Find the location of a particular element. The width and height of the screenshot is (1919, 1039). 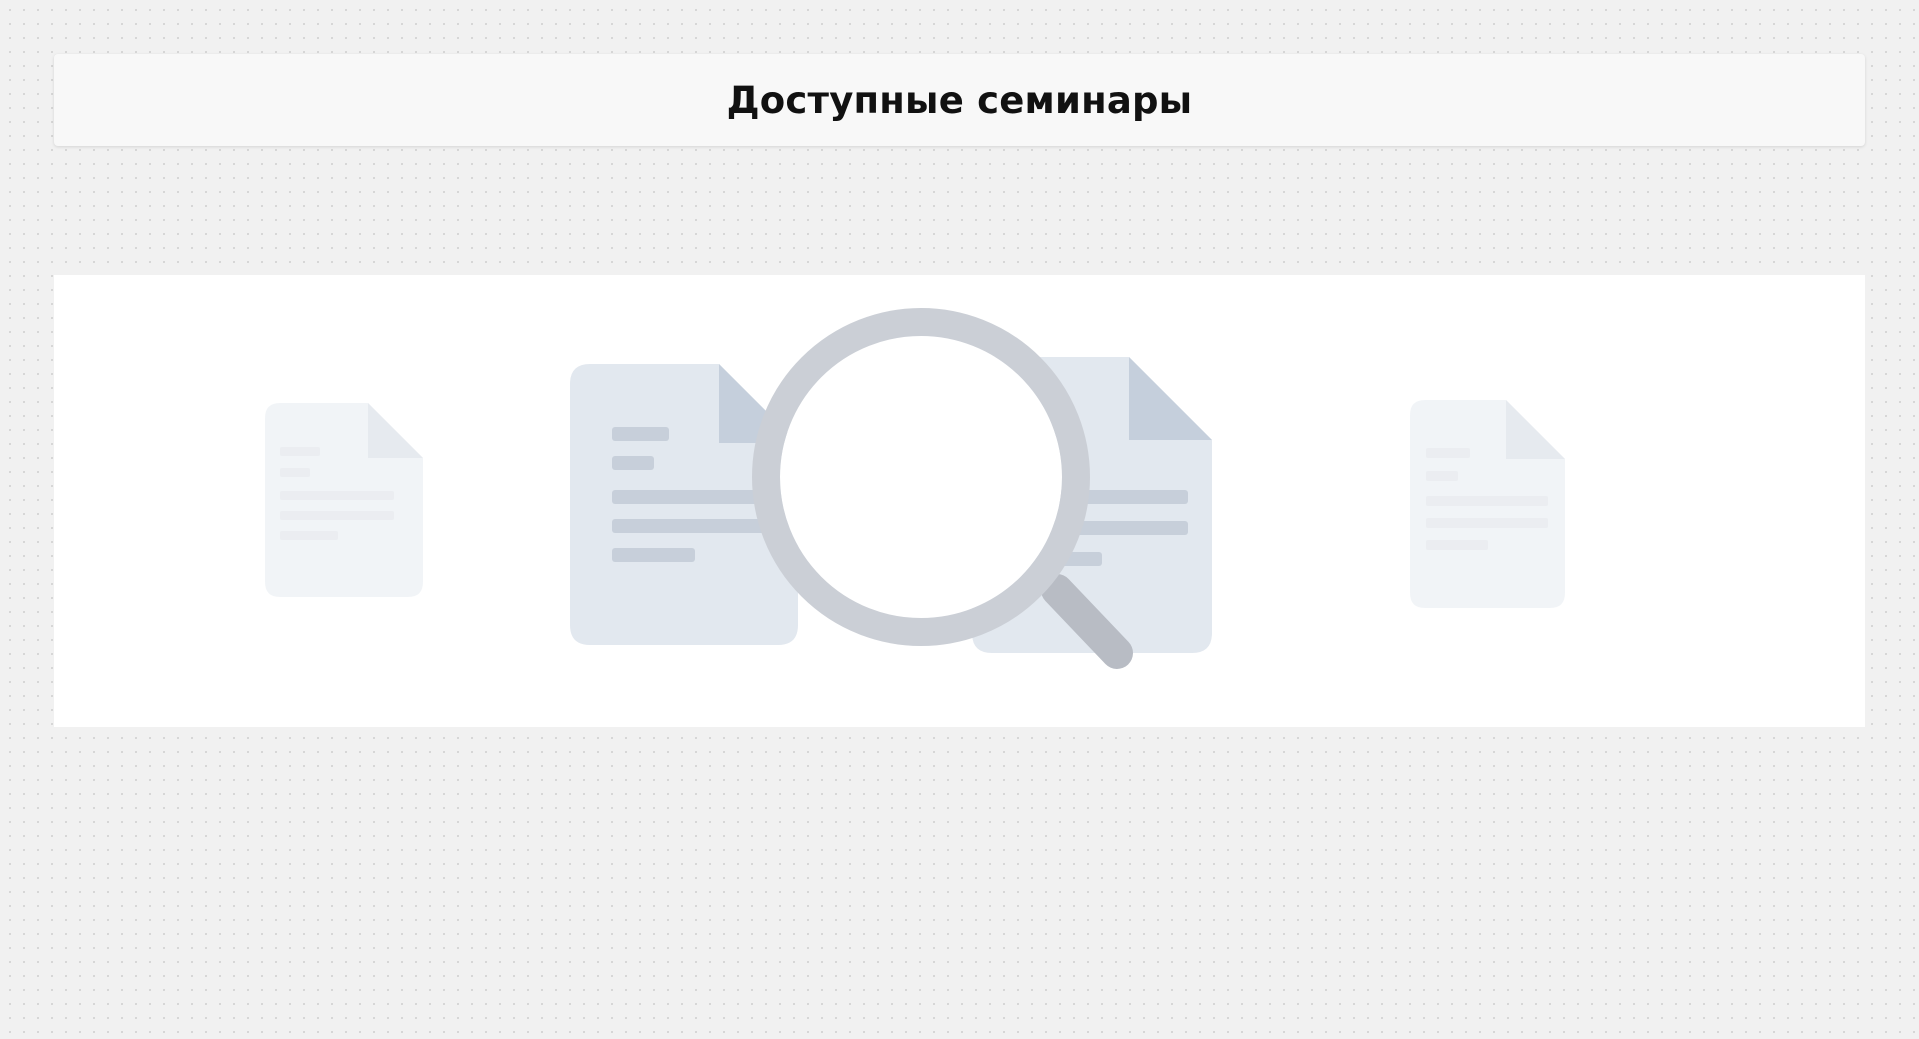

page-title: Доступные семинары is located at coordinates (959, 100).